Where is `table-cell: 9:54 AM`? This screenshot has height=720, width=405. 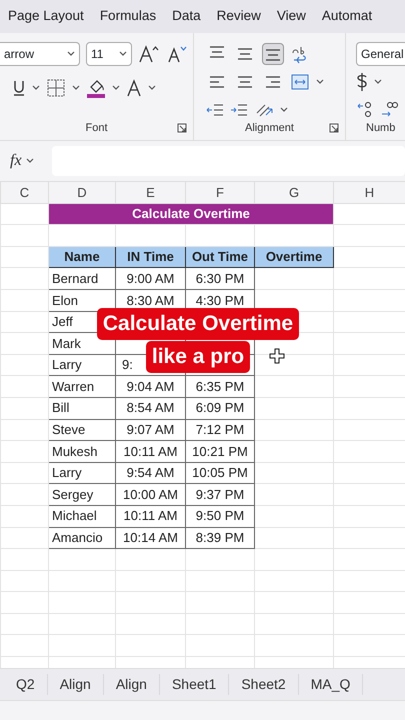 table-cell: 9:54 AM is located at coordinates (151, 473).